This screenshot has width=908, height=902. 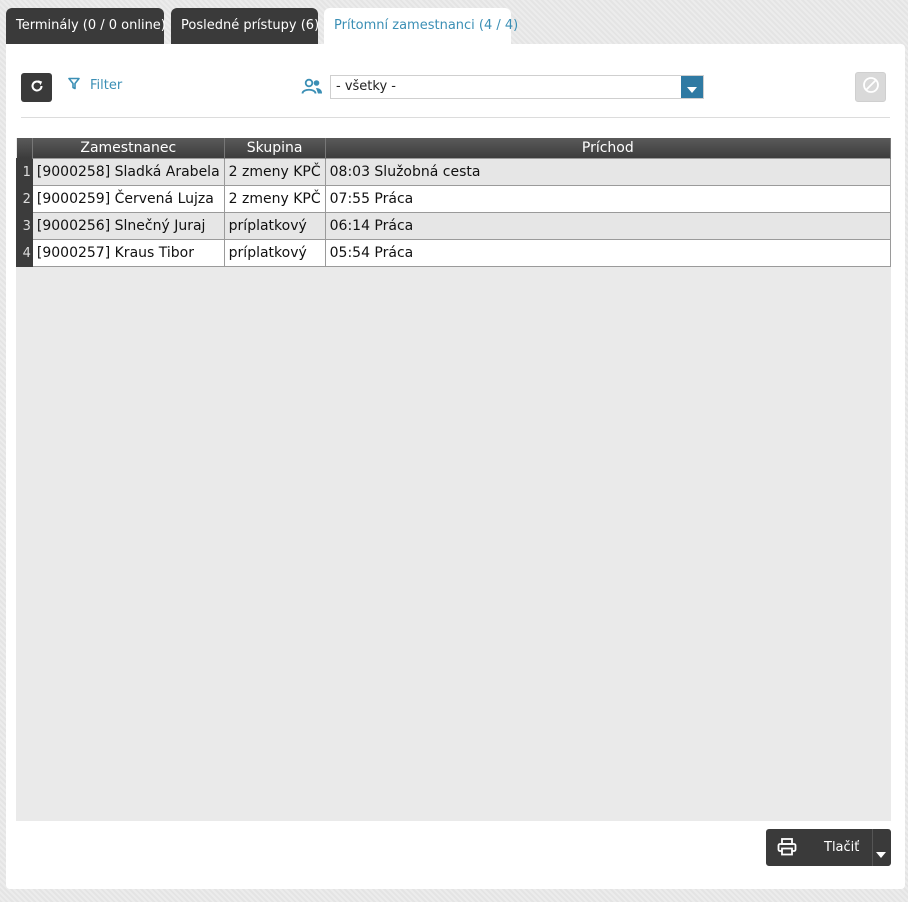 What do you see at coordinates (128, 226) in the screenshot?
I see `employee-cell: [9000256] Slnečný Juraj` at bounding box center [128, 226].